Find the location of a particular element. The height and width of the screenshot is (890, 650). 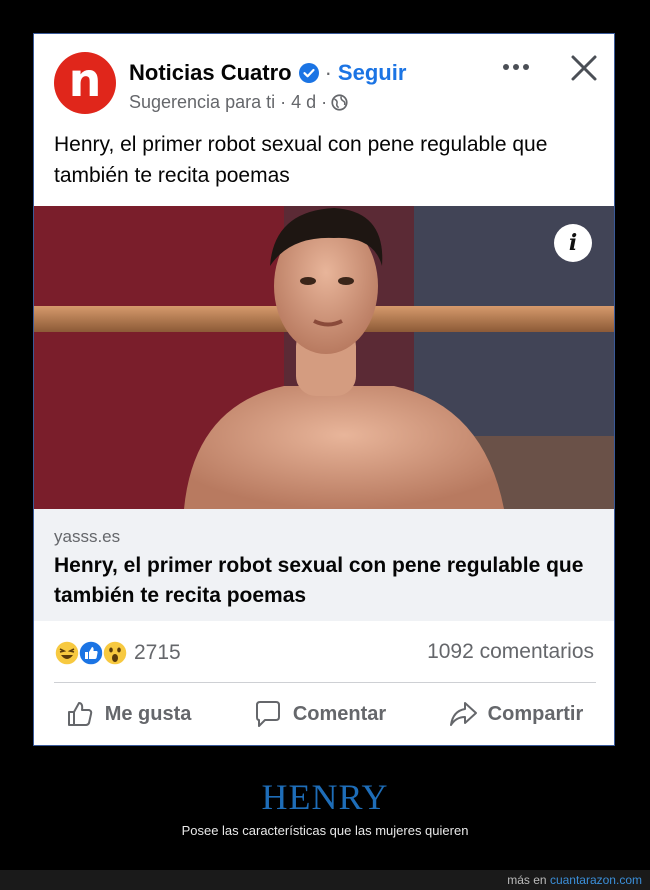

footer-text: más en cuantarazon.com is located at coordinates (574, 880).